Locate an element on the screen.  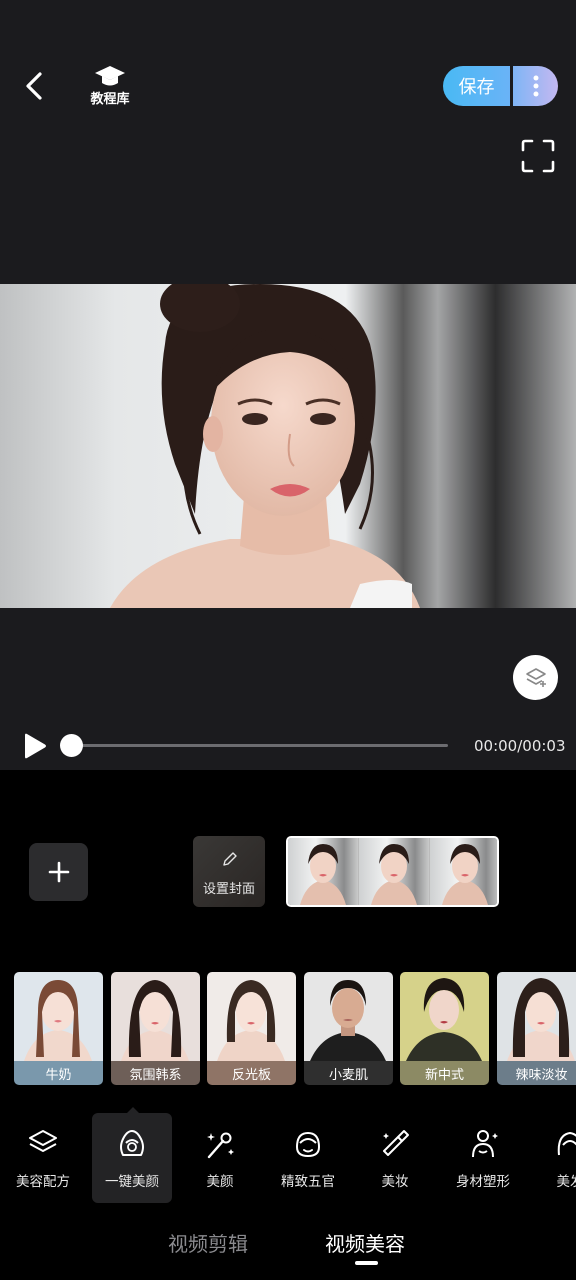
filter-name: 反光板 is located at coordinates (251, 1073).